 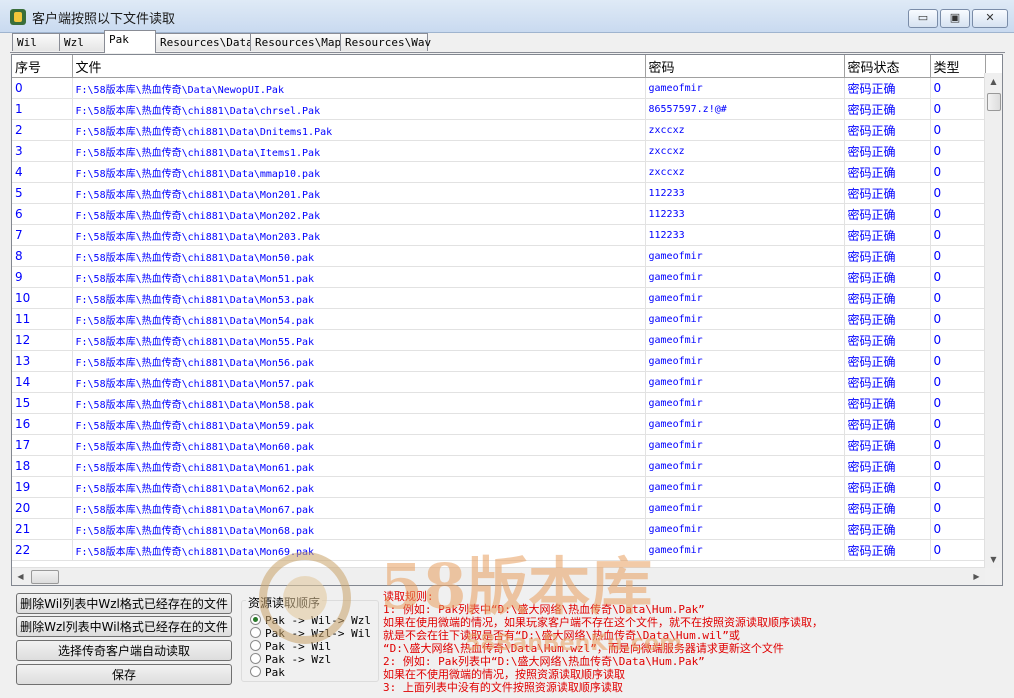 What do you see at coordinates (45, 577) in the screenshot?
I see `horizontal-scroll-thumb` at bounding box center [45, 577].